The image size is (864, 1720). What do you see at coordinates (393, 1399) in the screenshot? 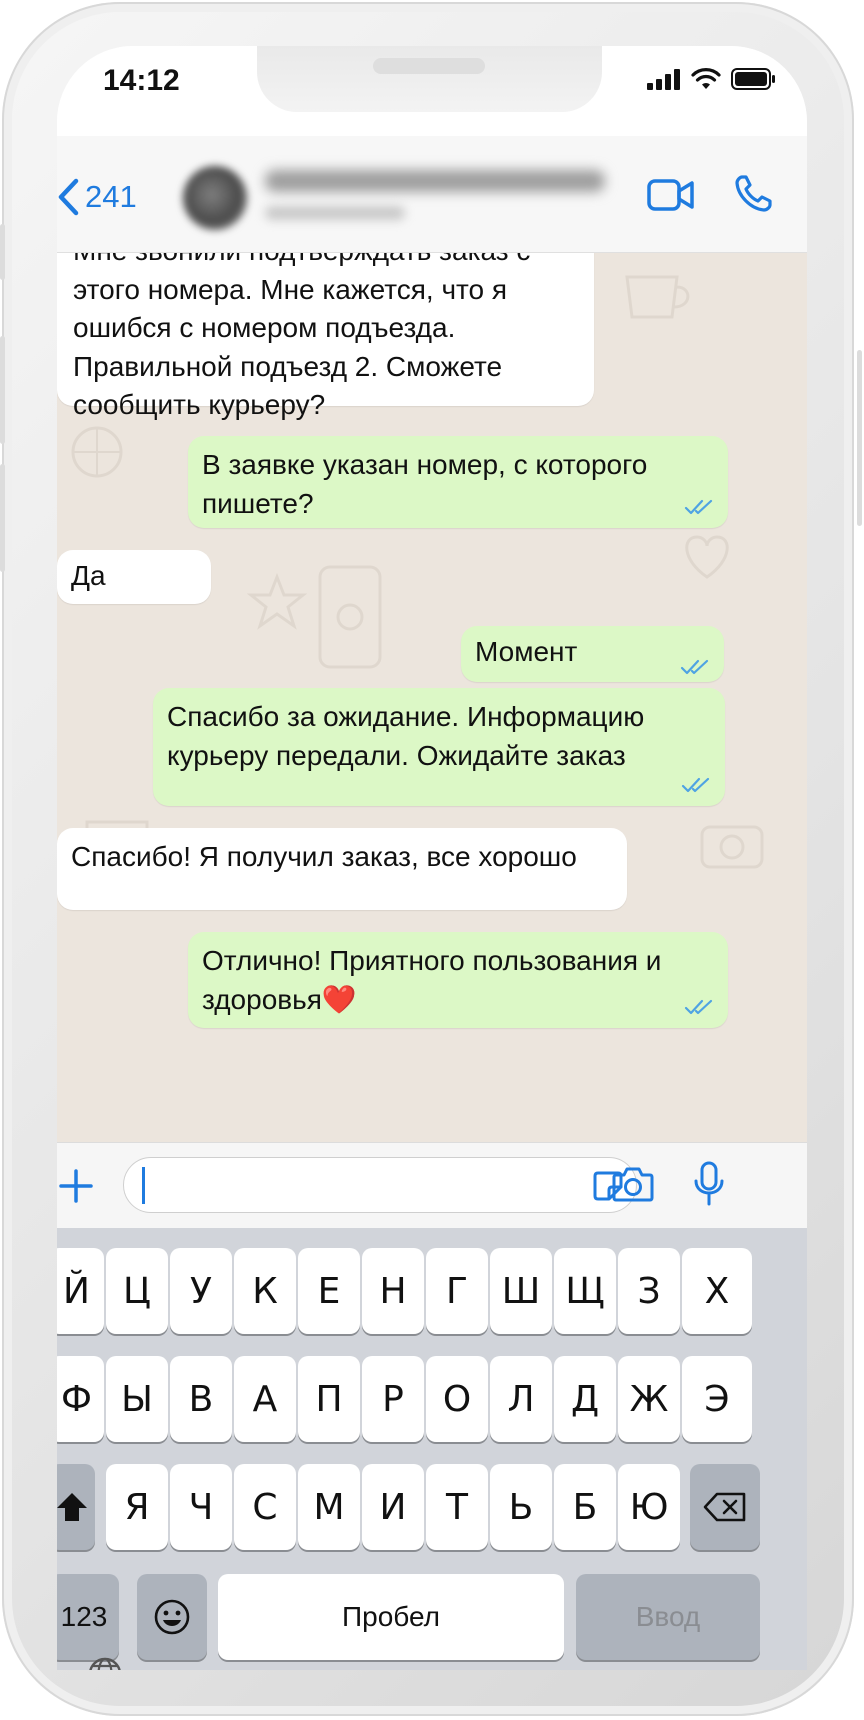
I see `key: Р` at bounding box center [393, 1399].